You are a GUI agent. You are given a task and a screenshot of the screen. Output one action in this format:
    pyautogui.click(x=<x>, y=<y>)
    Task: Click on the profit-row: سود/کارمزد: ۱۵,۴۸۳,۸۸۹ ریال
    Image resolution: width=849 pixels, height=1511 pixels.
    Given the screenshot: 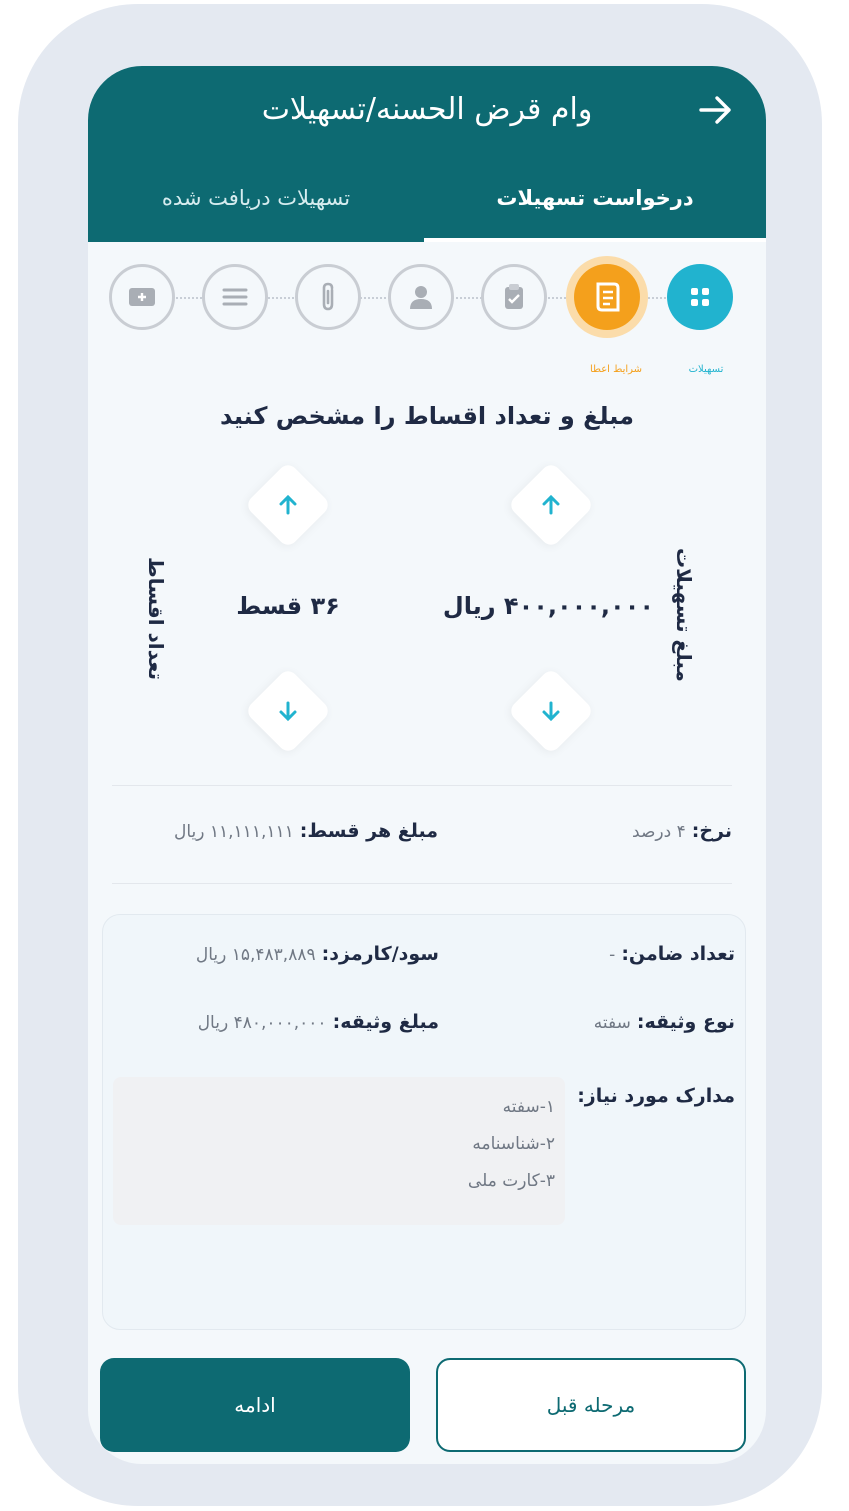 What is the action you would take?
    pyautogui.click(x=317, y=954)
    